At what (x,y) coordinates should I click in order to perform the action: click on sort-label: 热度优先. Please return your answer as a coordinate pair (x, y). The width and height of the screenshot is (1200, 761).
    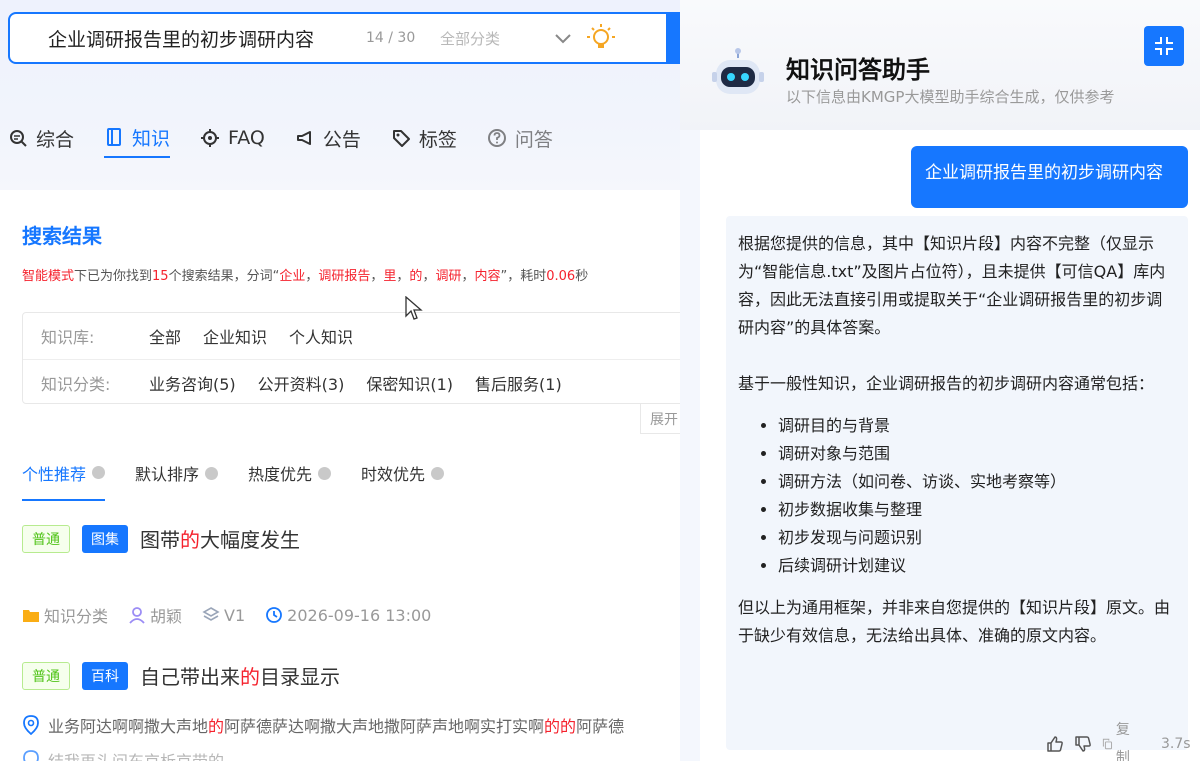
    Looking at the image, I should click on (280, 474).